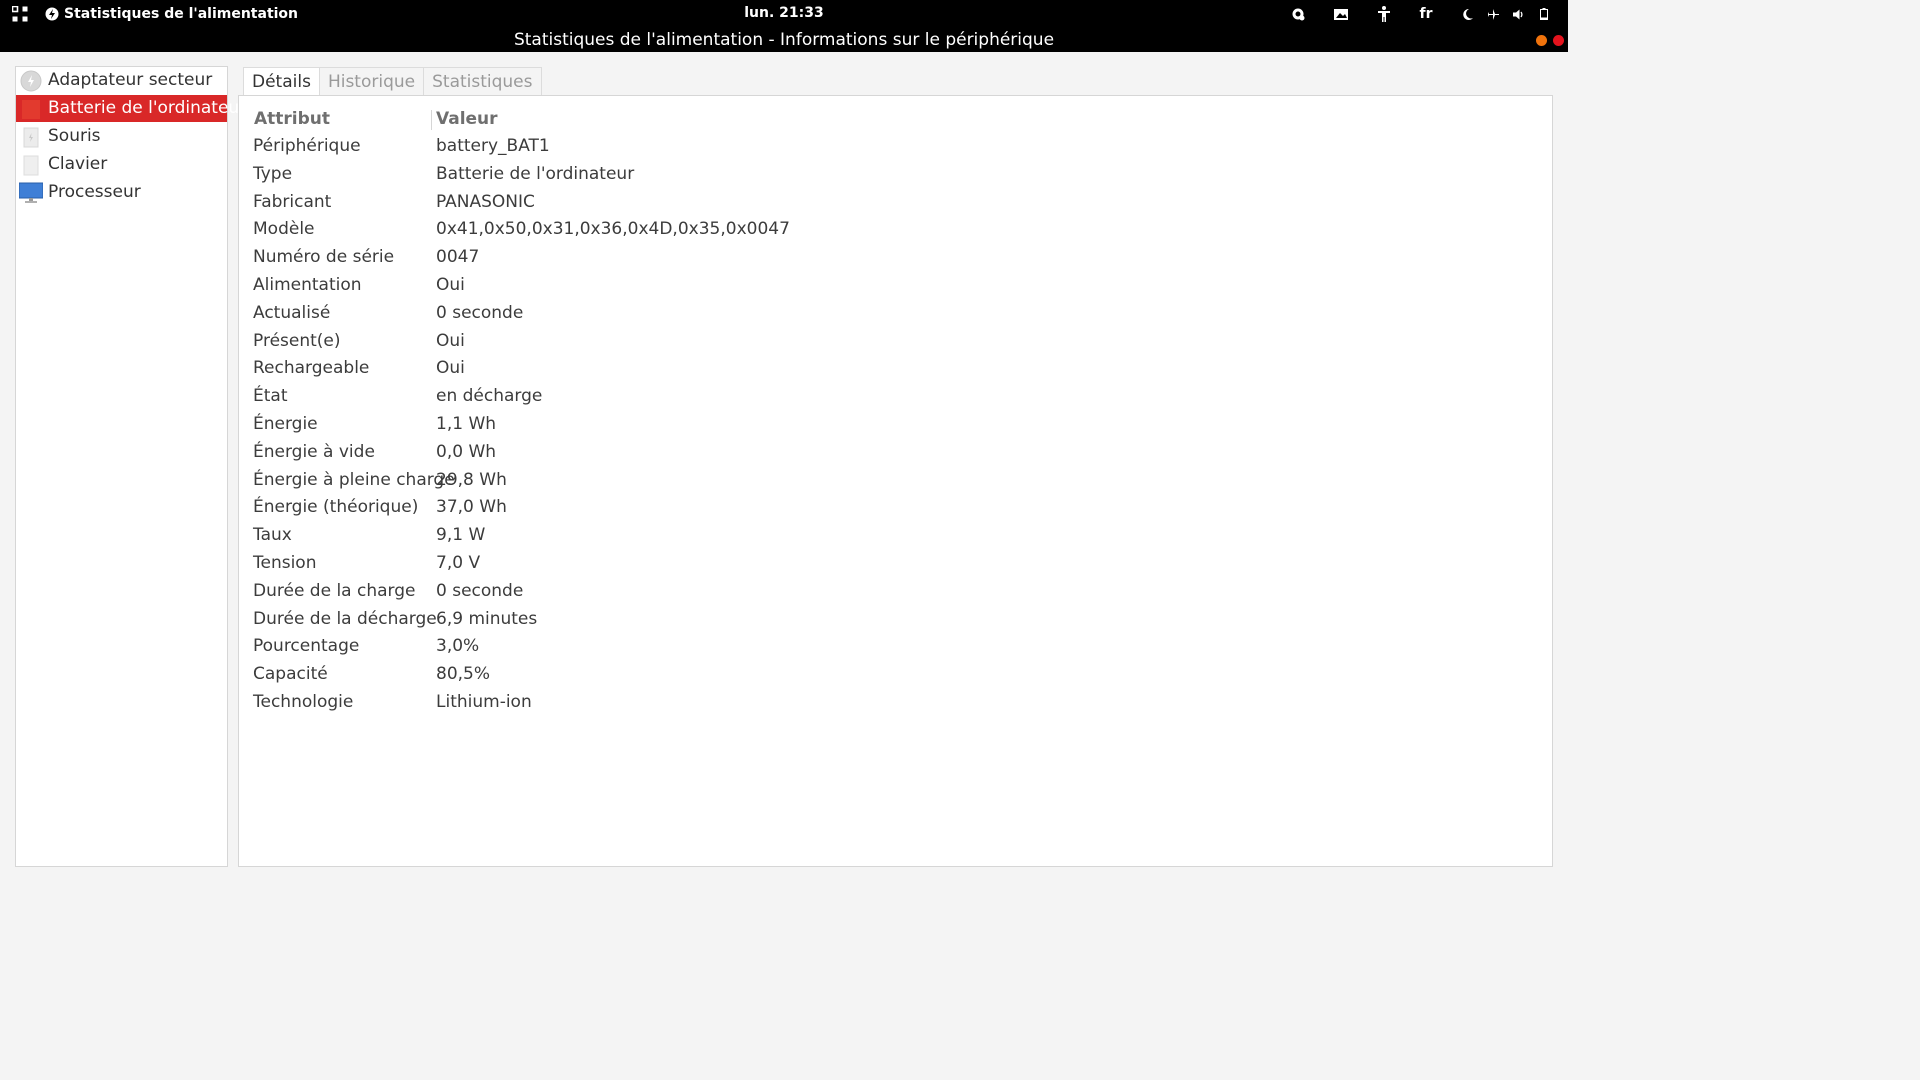 The height and width of the screenshot is (1080, 1920). Describe the element at coordinates (1519, 14) in the screenshot. I see `volume-icon` at that location.